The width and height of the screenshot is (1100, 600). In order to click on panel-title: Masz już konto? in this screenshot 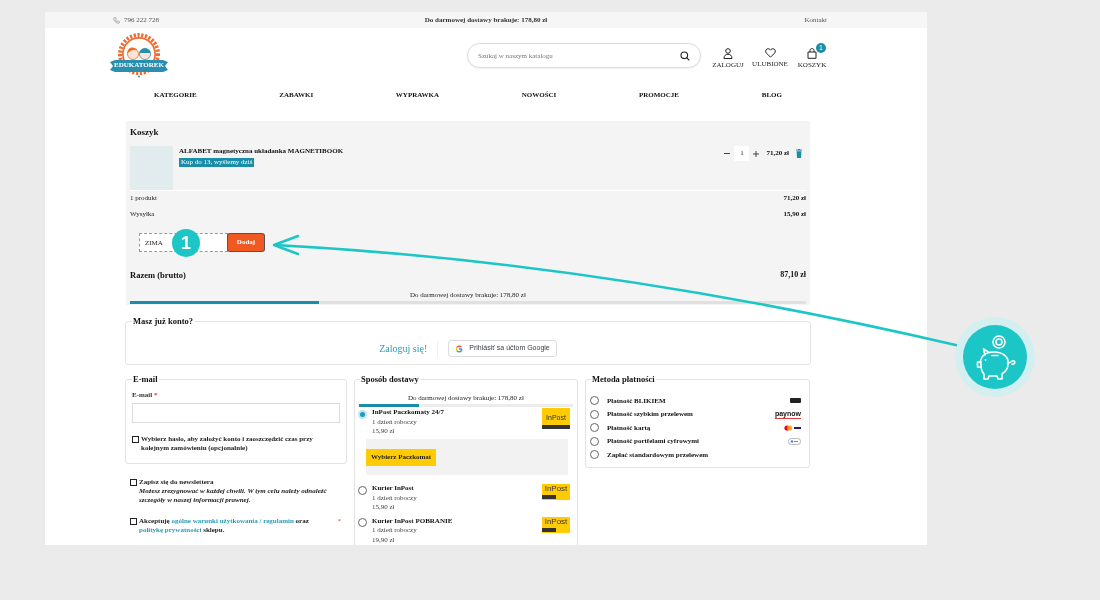, I will do `click(163, 321)`.